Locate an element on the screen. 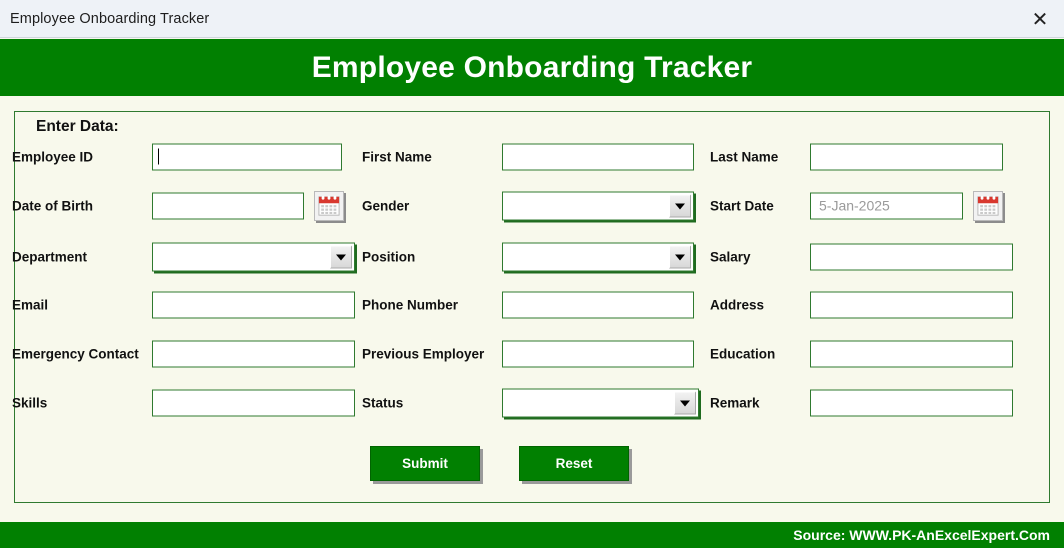  dropdown-status is located at coordinates (600, 403).